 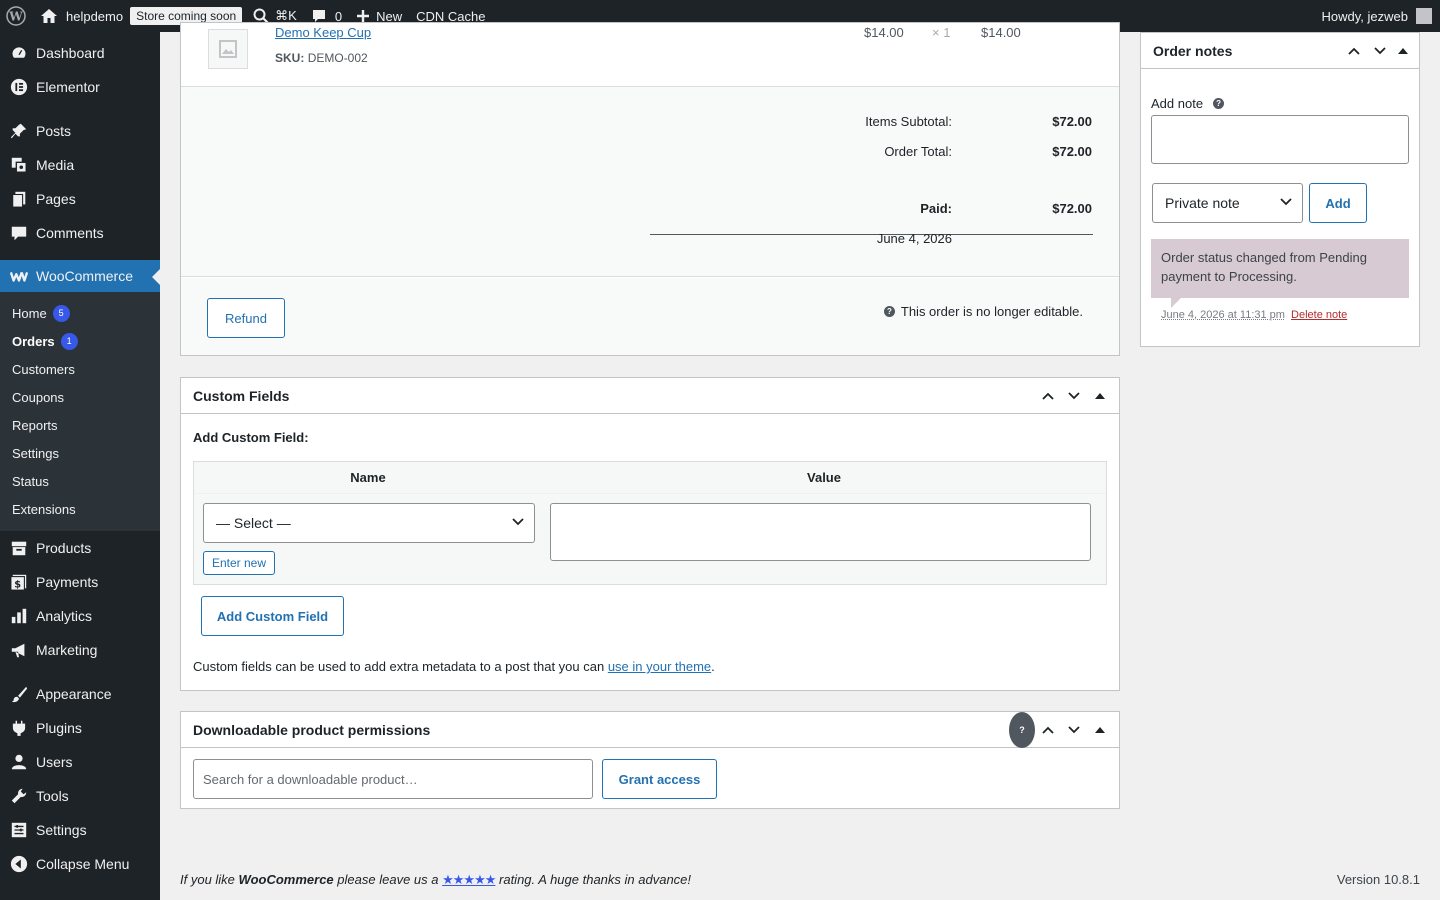 What do you see at coordinates (80, 341) in the screenshot?
I see `submenu-orders: Orders 1` at bounding box center [80, 341].